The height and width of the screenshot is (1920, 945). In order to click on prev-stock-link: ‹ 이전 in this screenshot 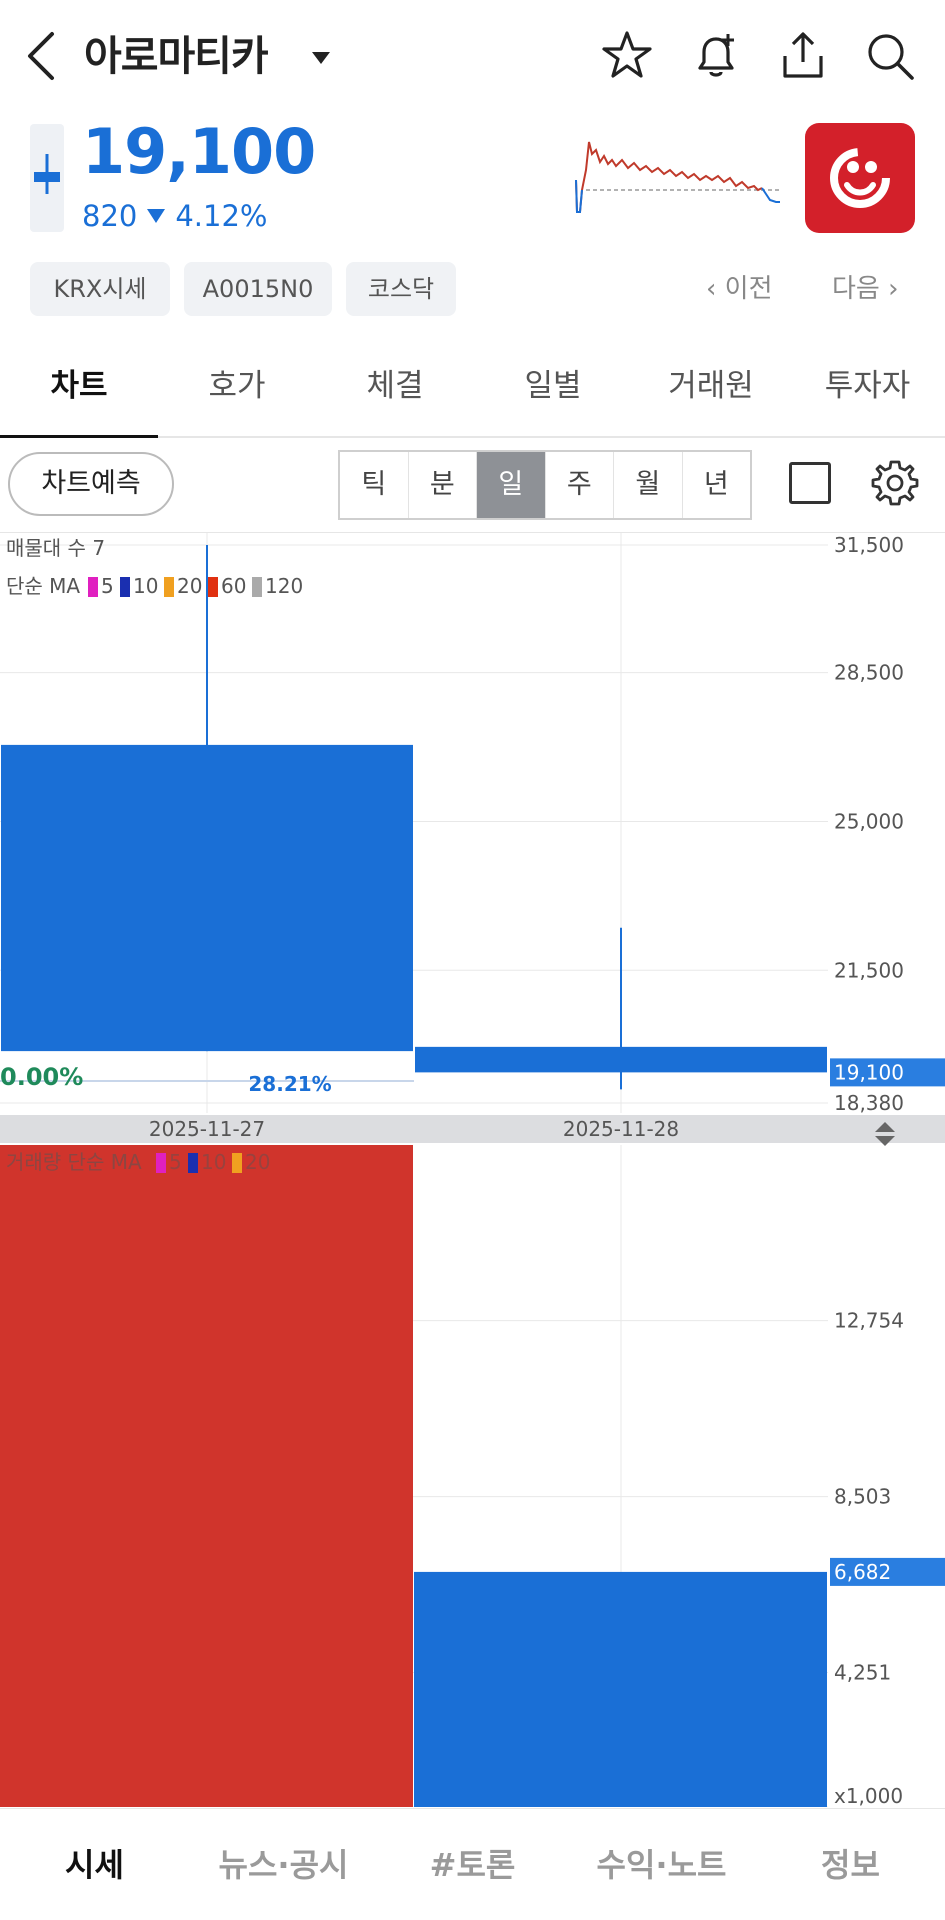, I will do `click(739, 289)`.